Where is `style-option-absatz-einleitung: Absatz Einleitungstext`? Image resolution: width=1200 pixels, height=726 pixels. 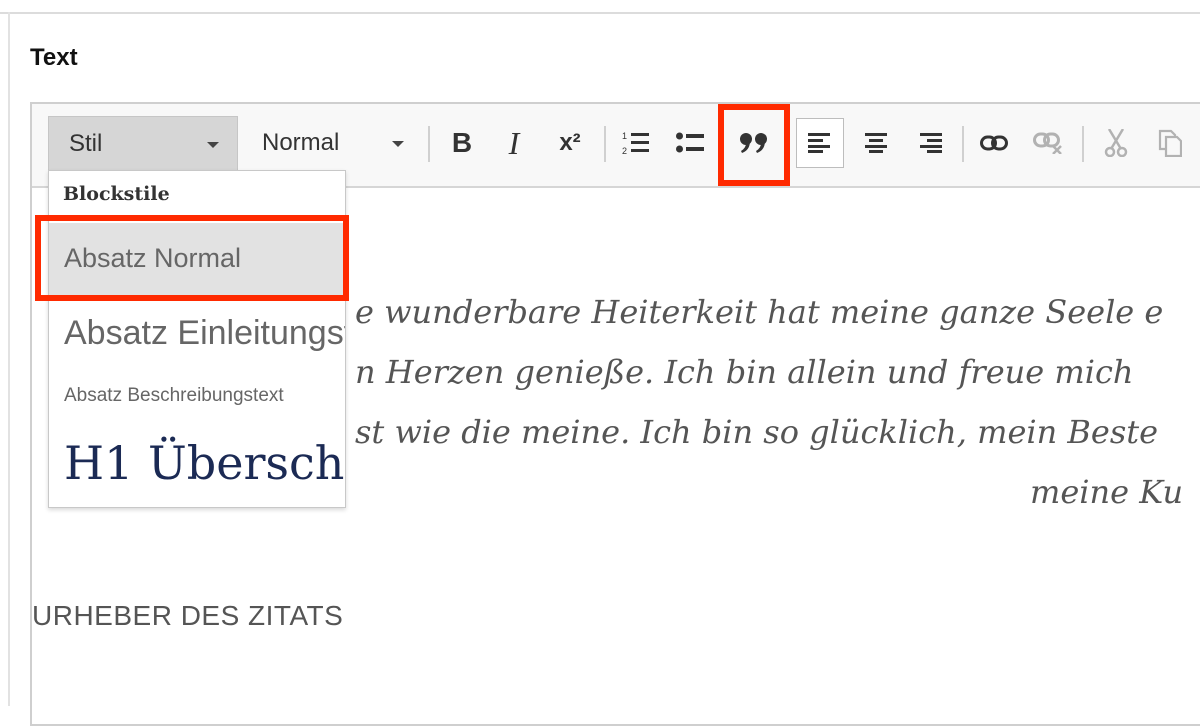 style-option-absatz-einleitung: Absatz Einleitungstext is located at coordinates (197, 333).